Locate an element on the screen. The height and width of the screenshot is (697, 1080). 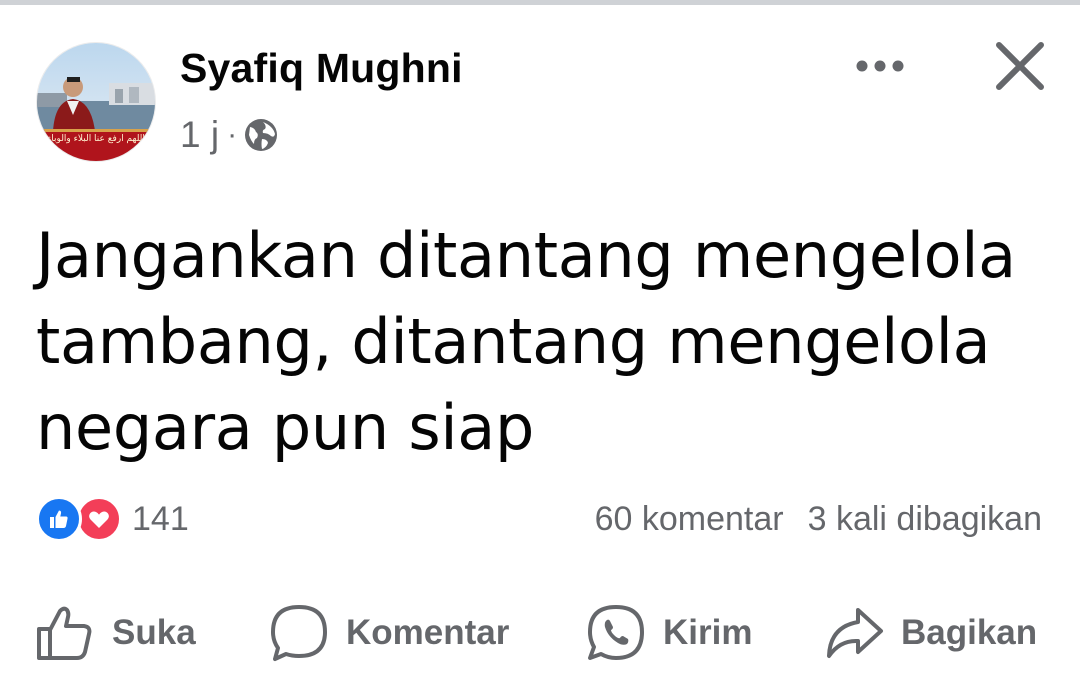
thumbs-up-icon is located at coordinates (64, 633).